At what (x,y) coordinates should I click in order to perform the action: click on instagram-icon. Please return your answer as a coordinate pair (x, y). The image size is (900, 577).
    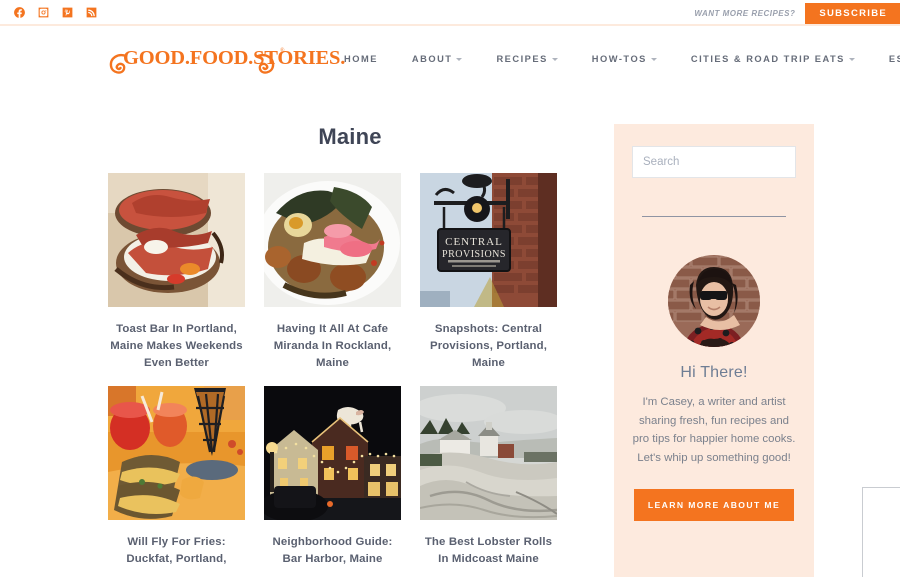
    Looking at the image, I should click on (43, 12).